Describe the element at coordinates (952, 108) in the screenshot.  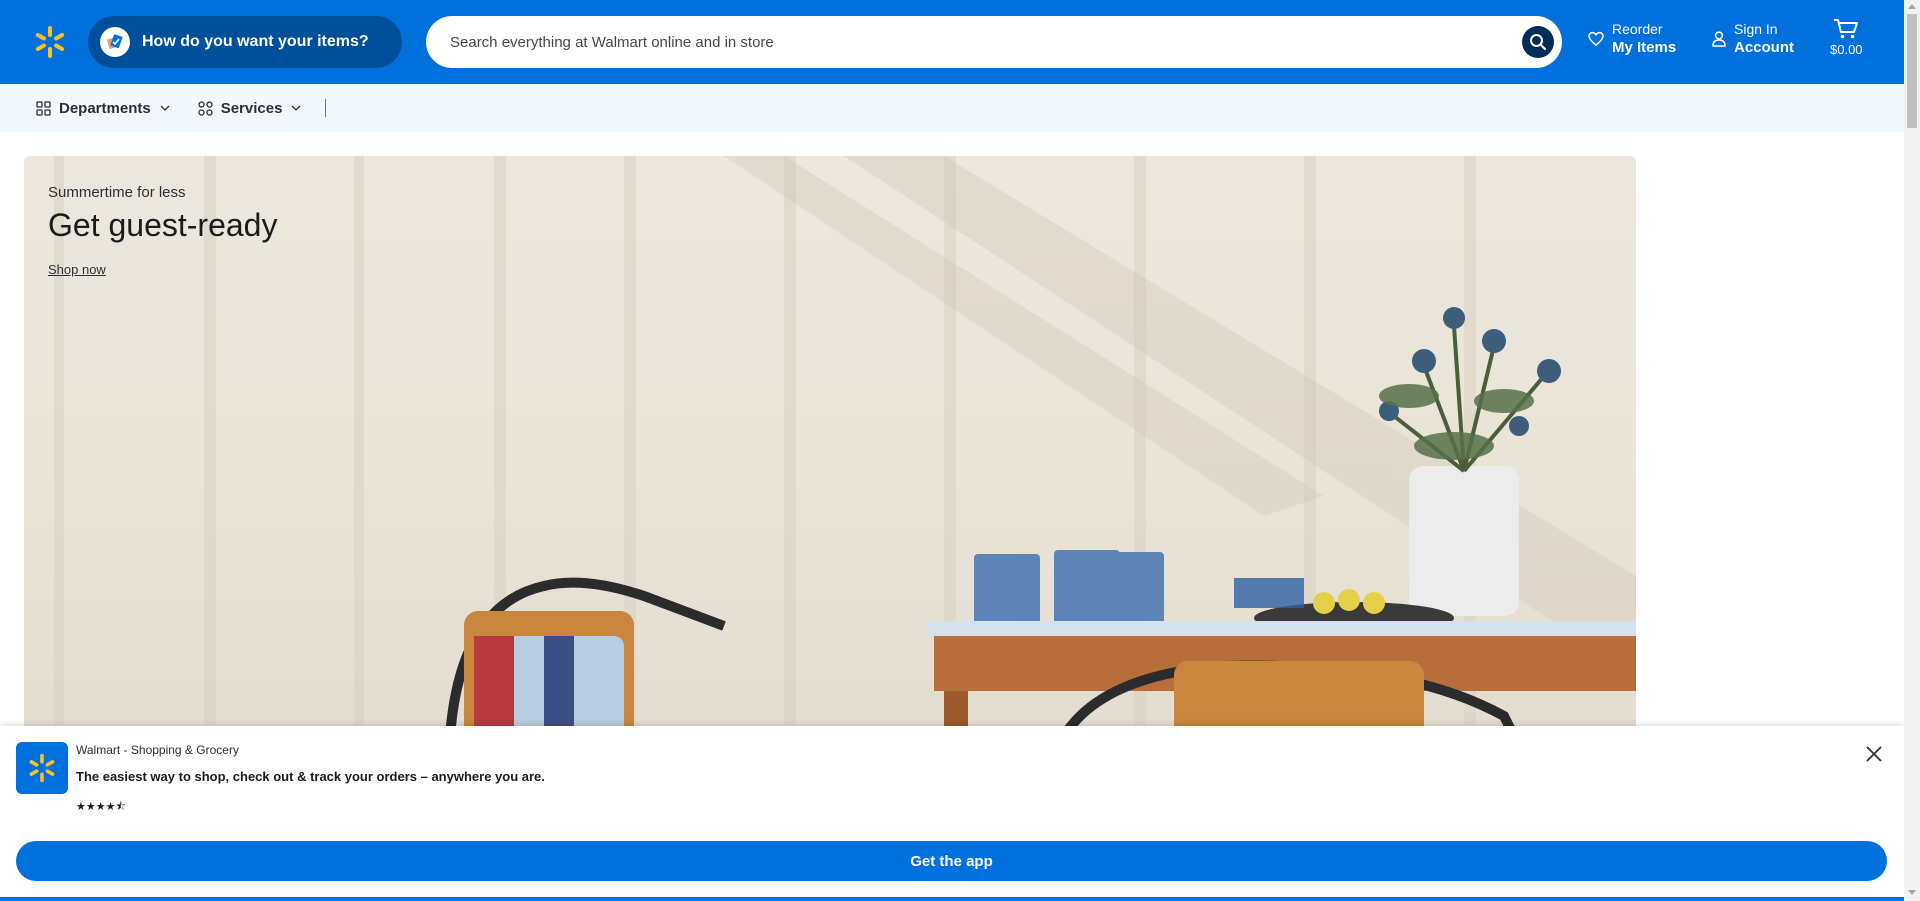
I see `secondary-nav: Departments Services` at that location.